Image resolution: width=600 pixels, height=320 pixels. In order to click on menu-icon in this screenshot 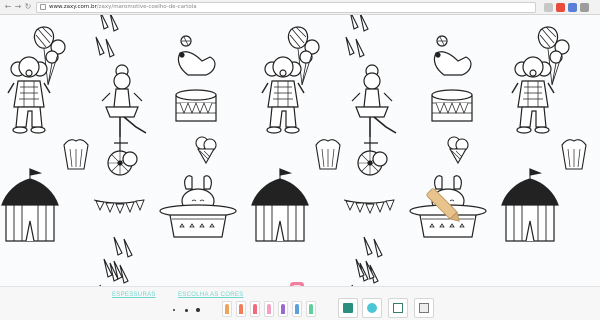, I will do `click(584, 7)`.